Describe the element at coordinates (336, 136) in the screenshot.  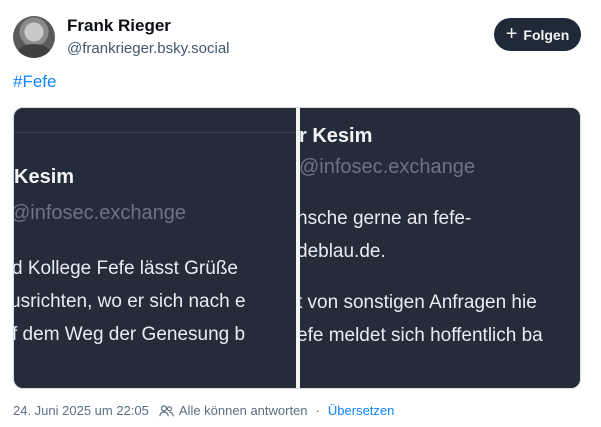
I see `right-name-fragment: r Kesim` at that location.